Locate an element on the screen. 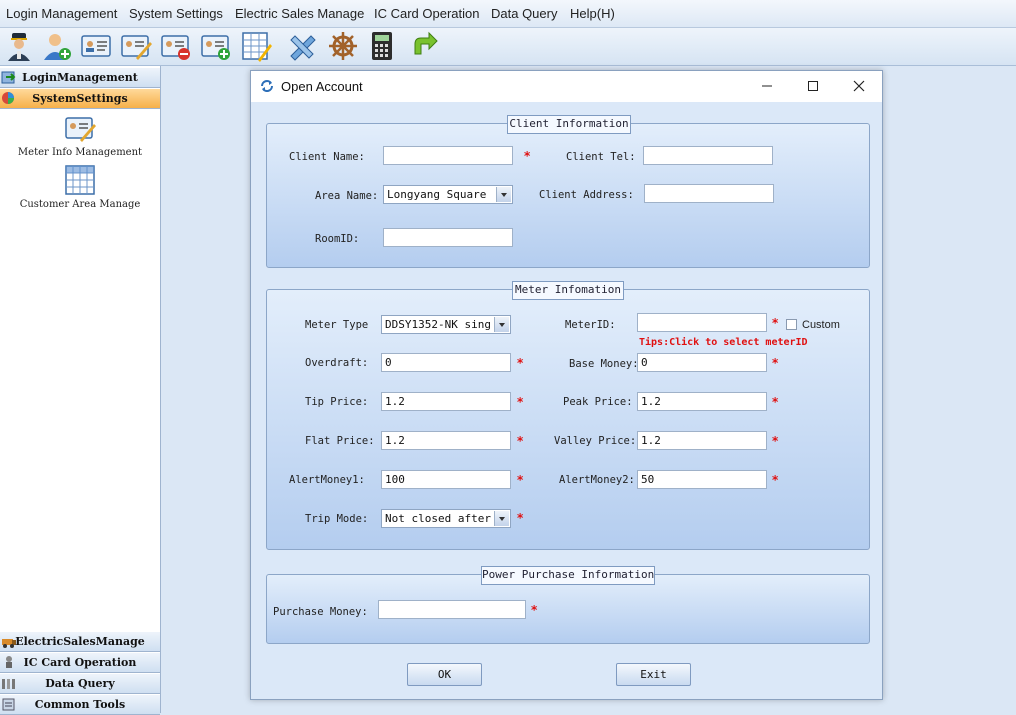 The width and height of the screenshot is (1016, 715). sidebar-section-data-query: Data Query is located at coordinates (80, 684).